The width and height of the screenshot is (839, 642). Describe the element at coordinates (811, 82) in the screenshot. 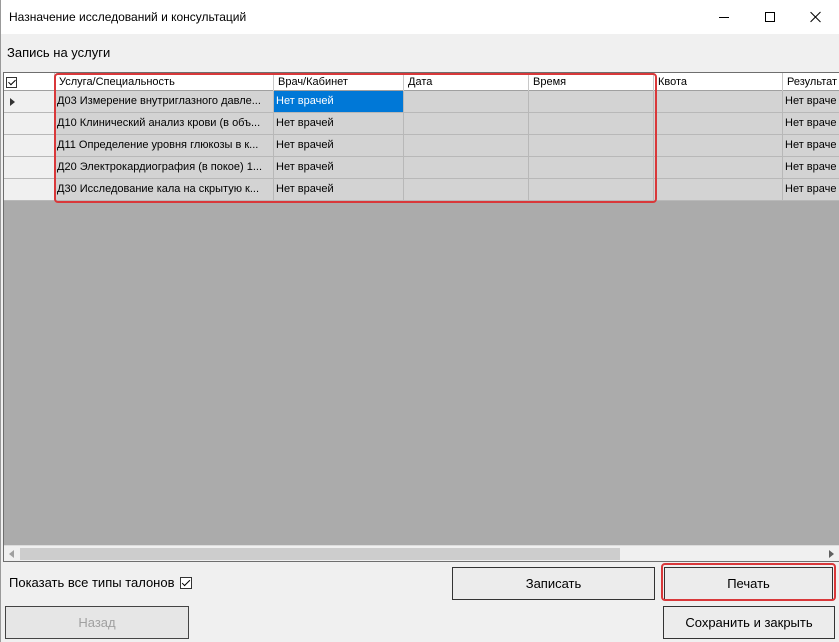

I see `column-header-result: Результат` at that location.